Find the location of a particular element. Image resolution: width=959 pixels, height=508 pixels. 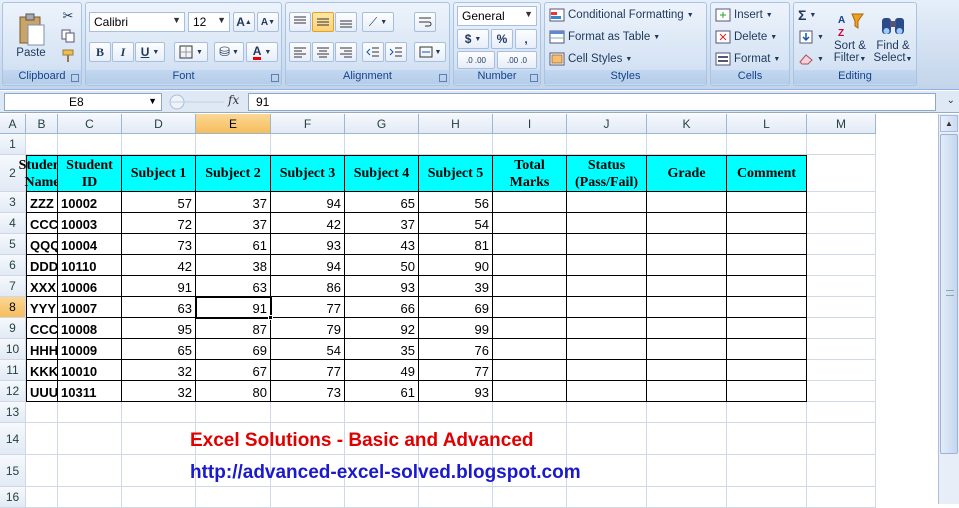

score-cell: 67 is located at coordinates (233, 370).